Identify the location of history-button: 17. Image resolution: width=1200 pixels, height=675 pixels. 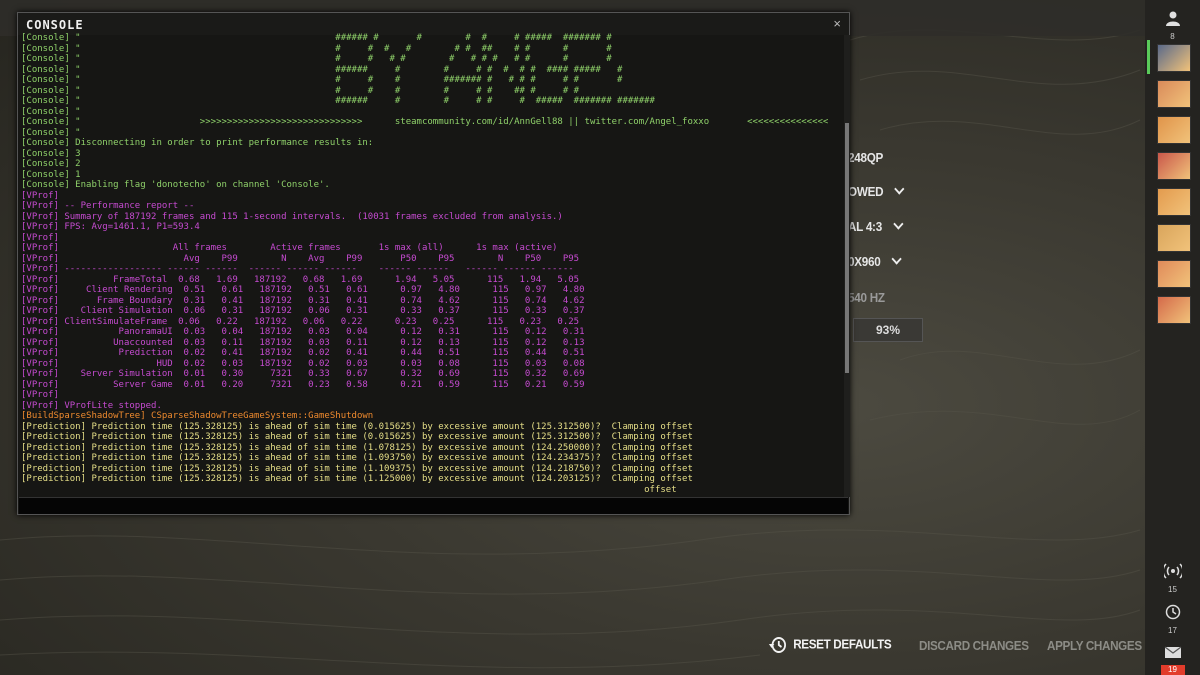
(1172, 619).